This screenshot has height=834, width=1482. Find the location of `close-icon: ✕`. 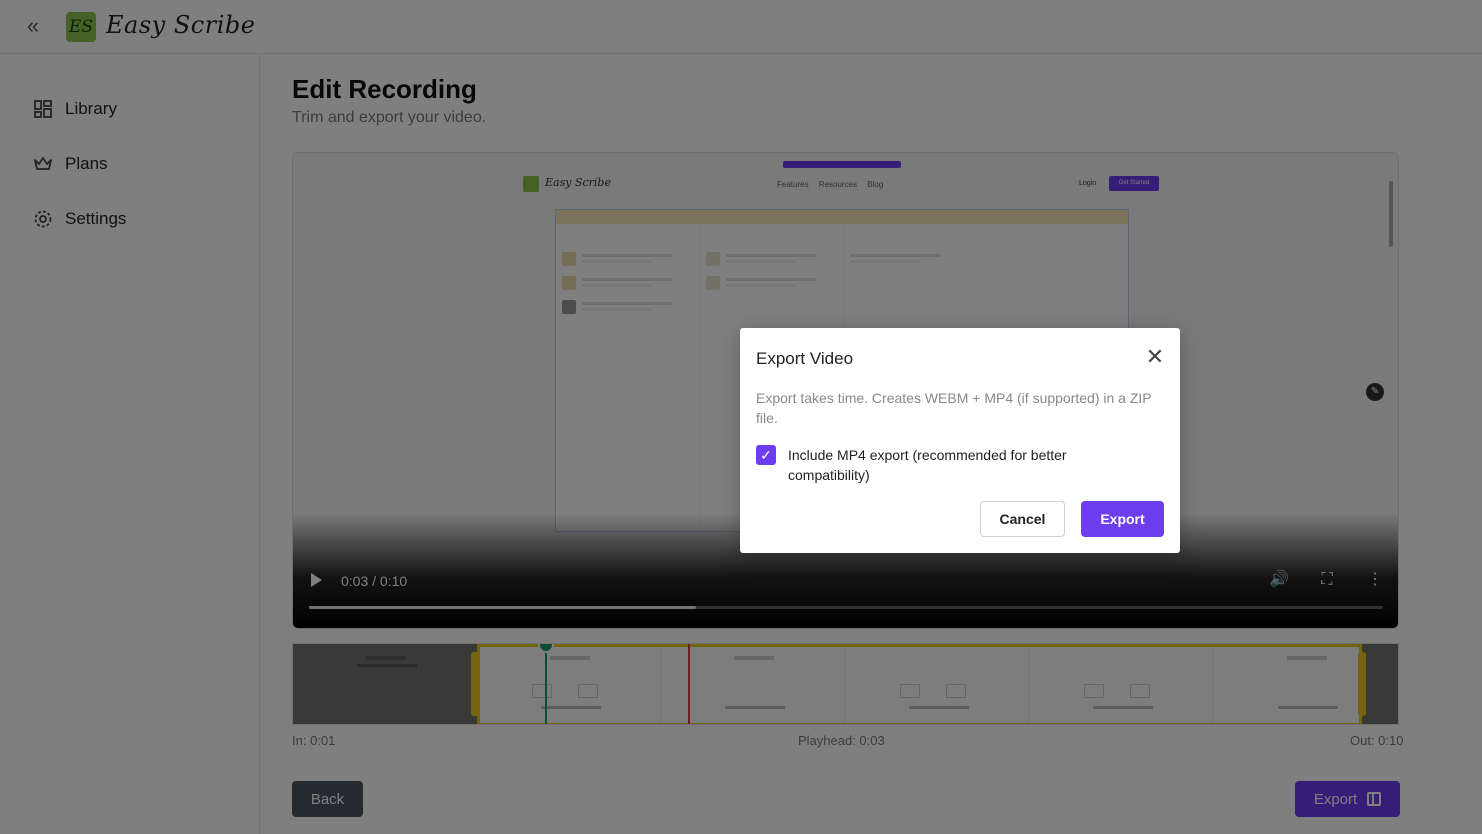

close-icon: ✕ is located at coordinates (1155, 357).